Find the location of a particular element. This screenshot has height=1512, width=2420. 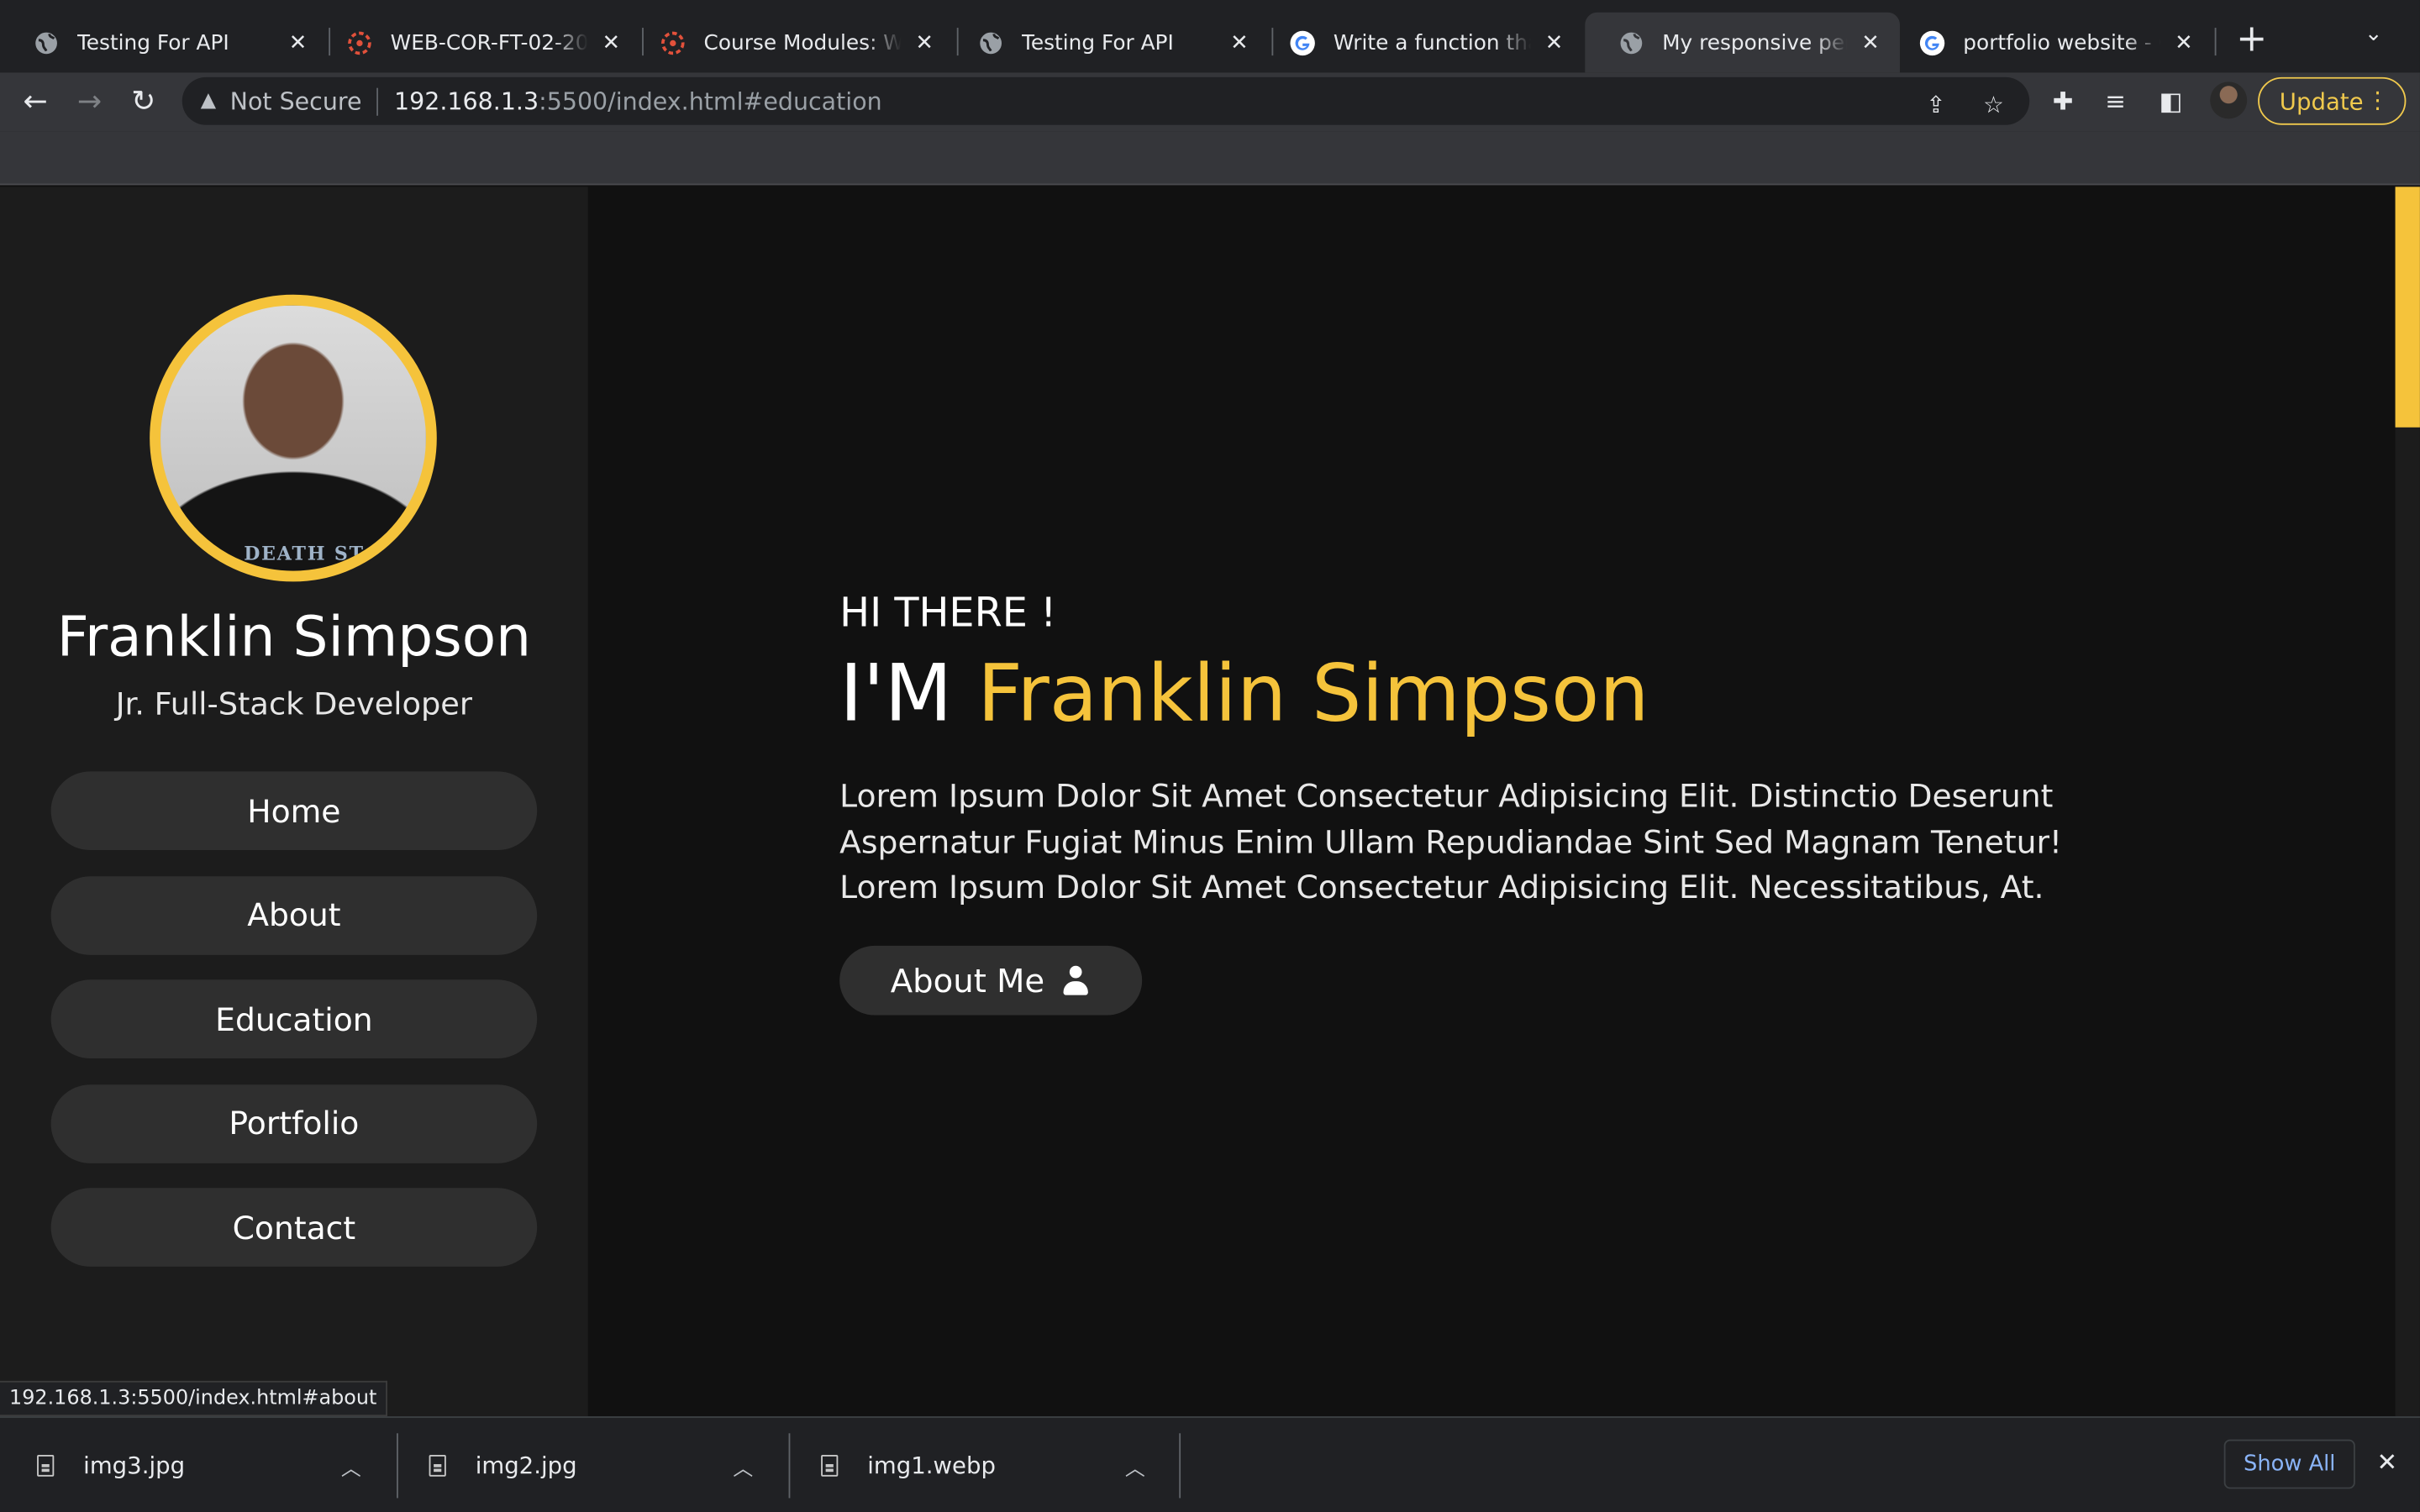

sidebar-name: Franklin Simpson is located at coordinates (294, 638).